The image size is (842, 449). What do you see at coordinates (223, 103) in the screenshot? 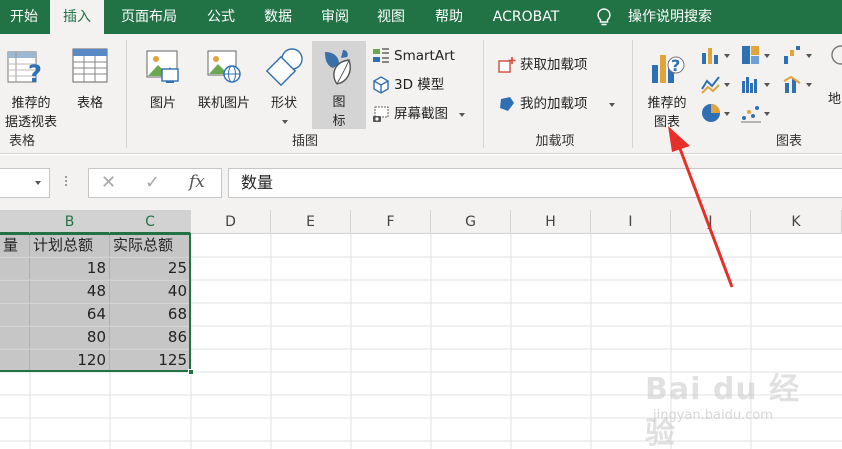
I see `online-pictures-label: 联机图片` at bounding box center [223, 103].